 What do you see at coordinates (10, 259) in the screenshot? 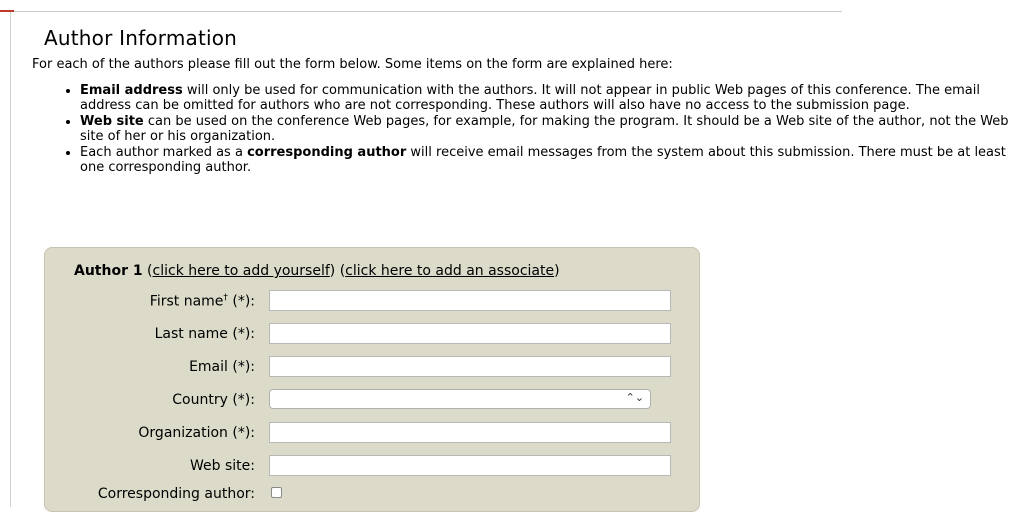
I see `left-divider` at bounding box center [10, 259].